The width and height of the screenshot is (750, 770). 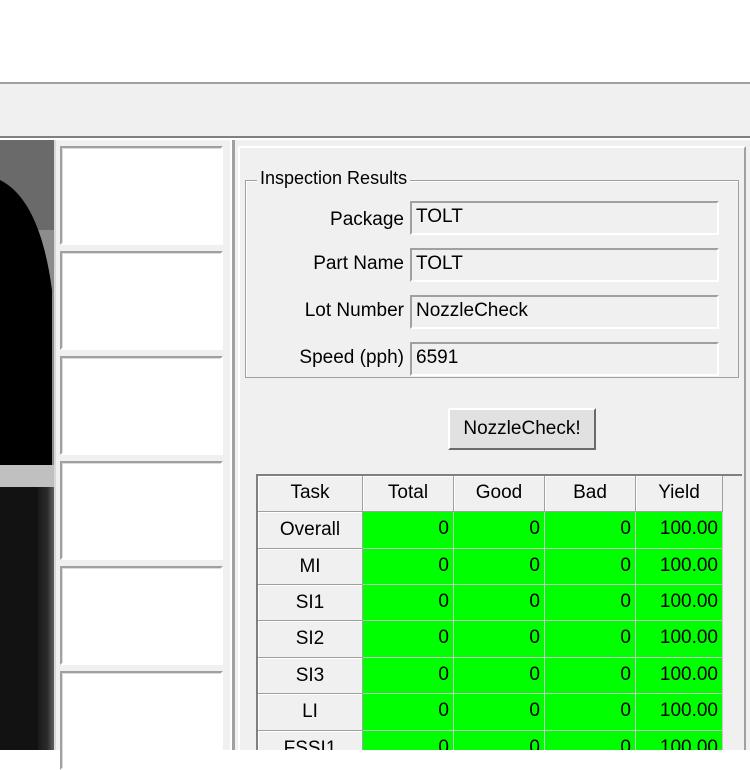 I want to click on row-header-li: LI, so click(x=310, y=712).